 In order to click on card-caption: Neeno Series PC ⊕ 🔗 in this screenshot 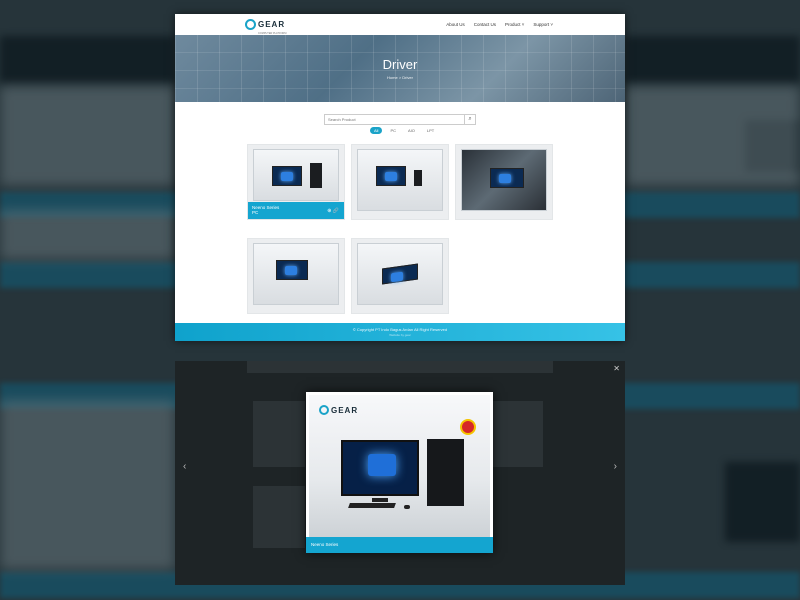, I will do `click(296, 210)`.